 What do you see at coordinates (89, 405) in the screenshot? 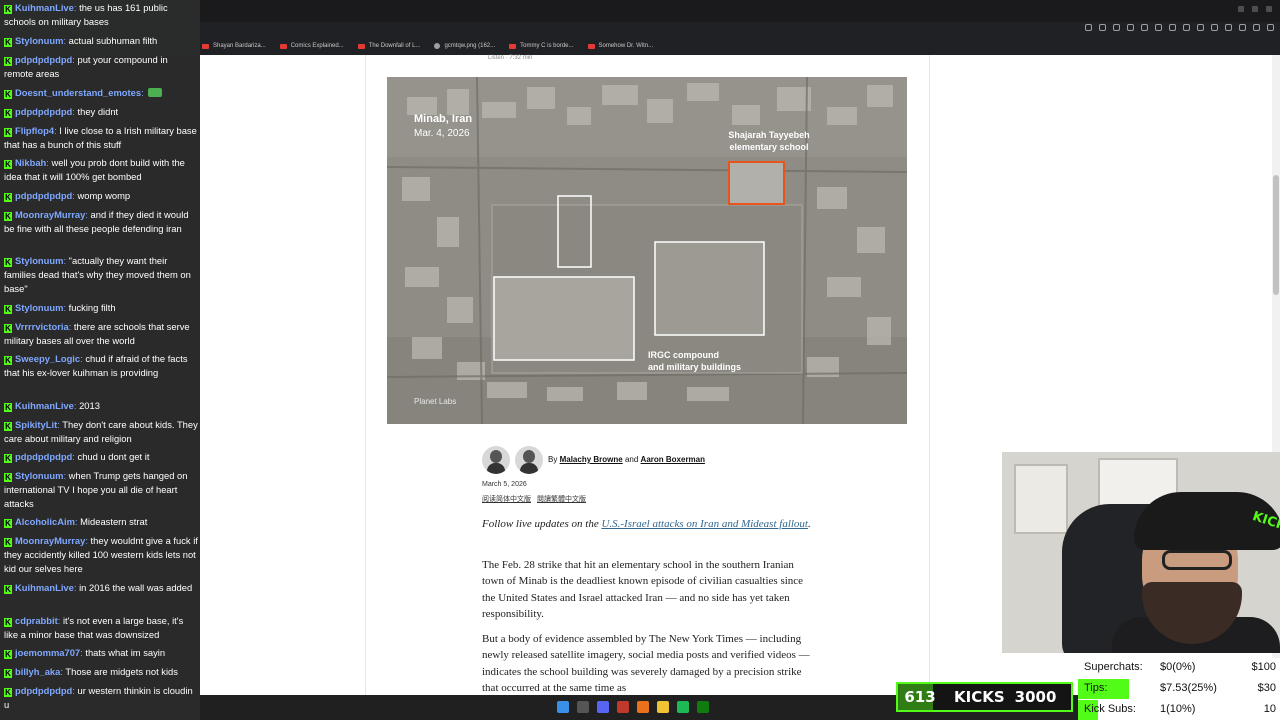
I see `chat-text: 2013` at bounding box center [89, 405].